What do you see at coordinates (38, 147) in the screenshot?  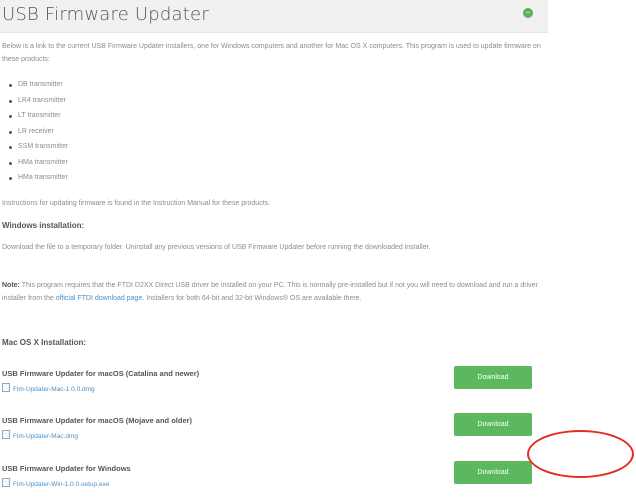 I see `list-item: SSM transmitter` at bounding box center [38, 147].